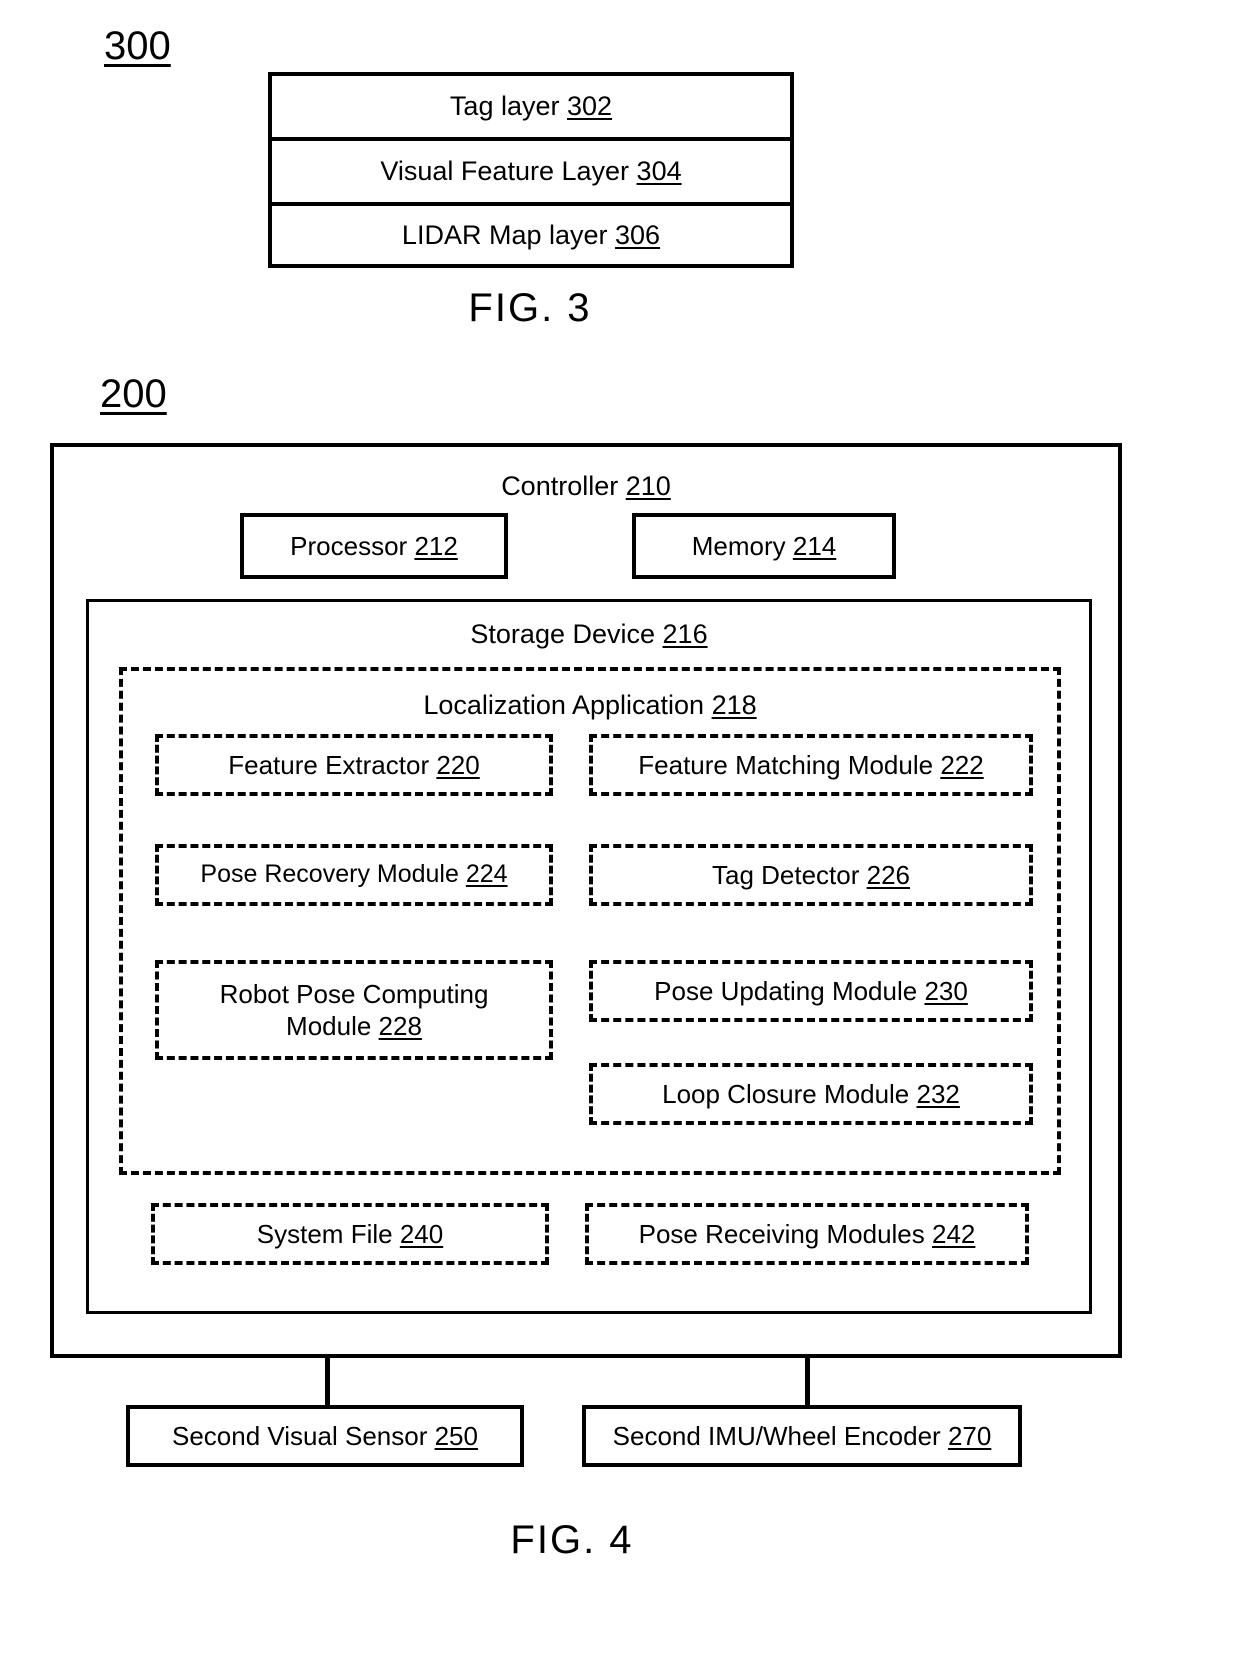 Image resolution: width=1240 pixels, height=1675 pixels. What do you see at coordinates (572, 1540) in the screenshot?
I see `figure-4-caption: FIG. 4` at bounding box center [572, 1540].